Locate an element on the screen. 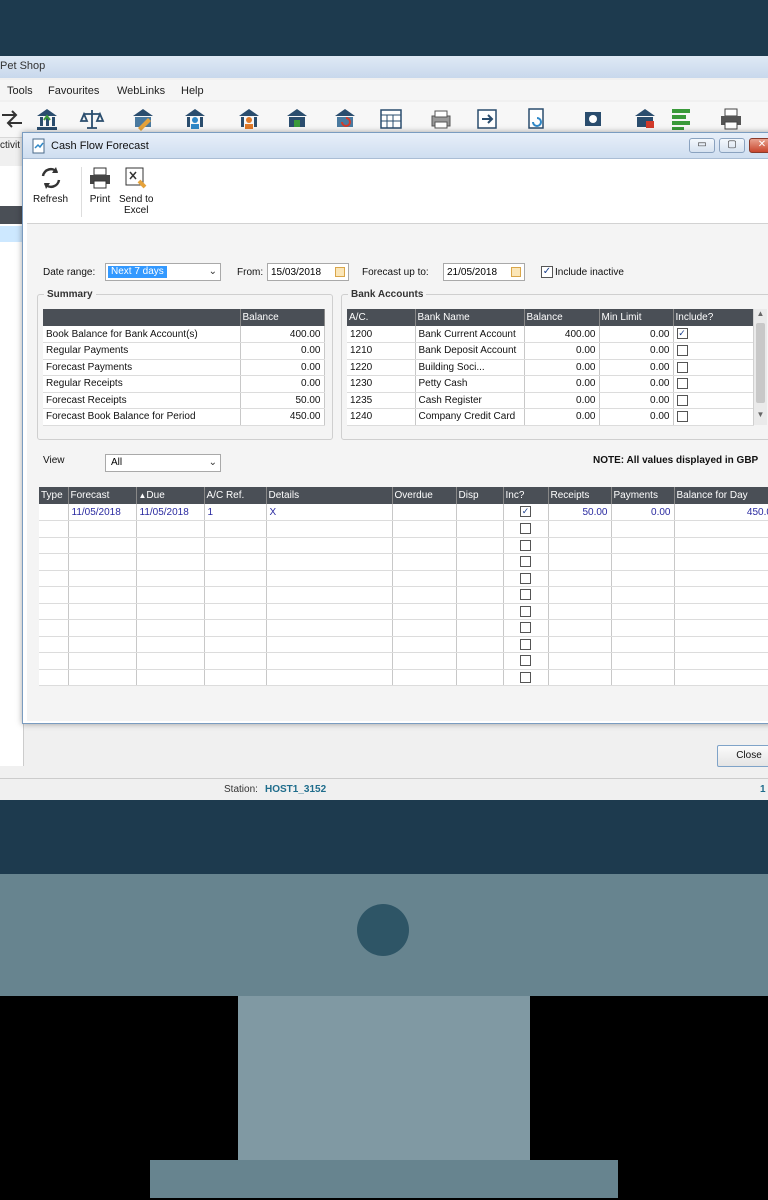 This screenshot has width=768, height=1200. tx-header-inc: Inc? is located at coordinates (526, 495).